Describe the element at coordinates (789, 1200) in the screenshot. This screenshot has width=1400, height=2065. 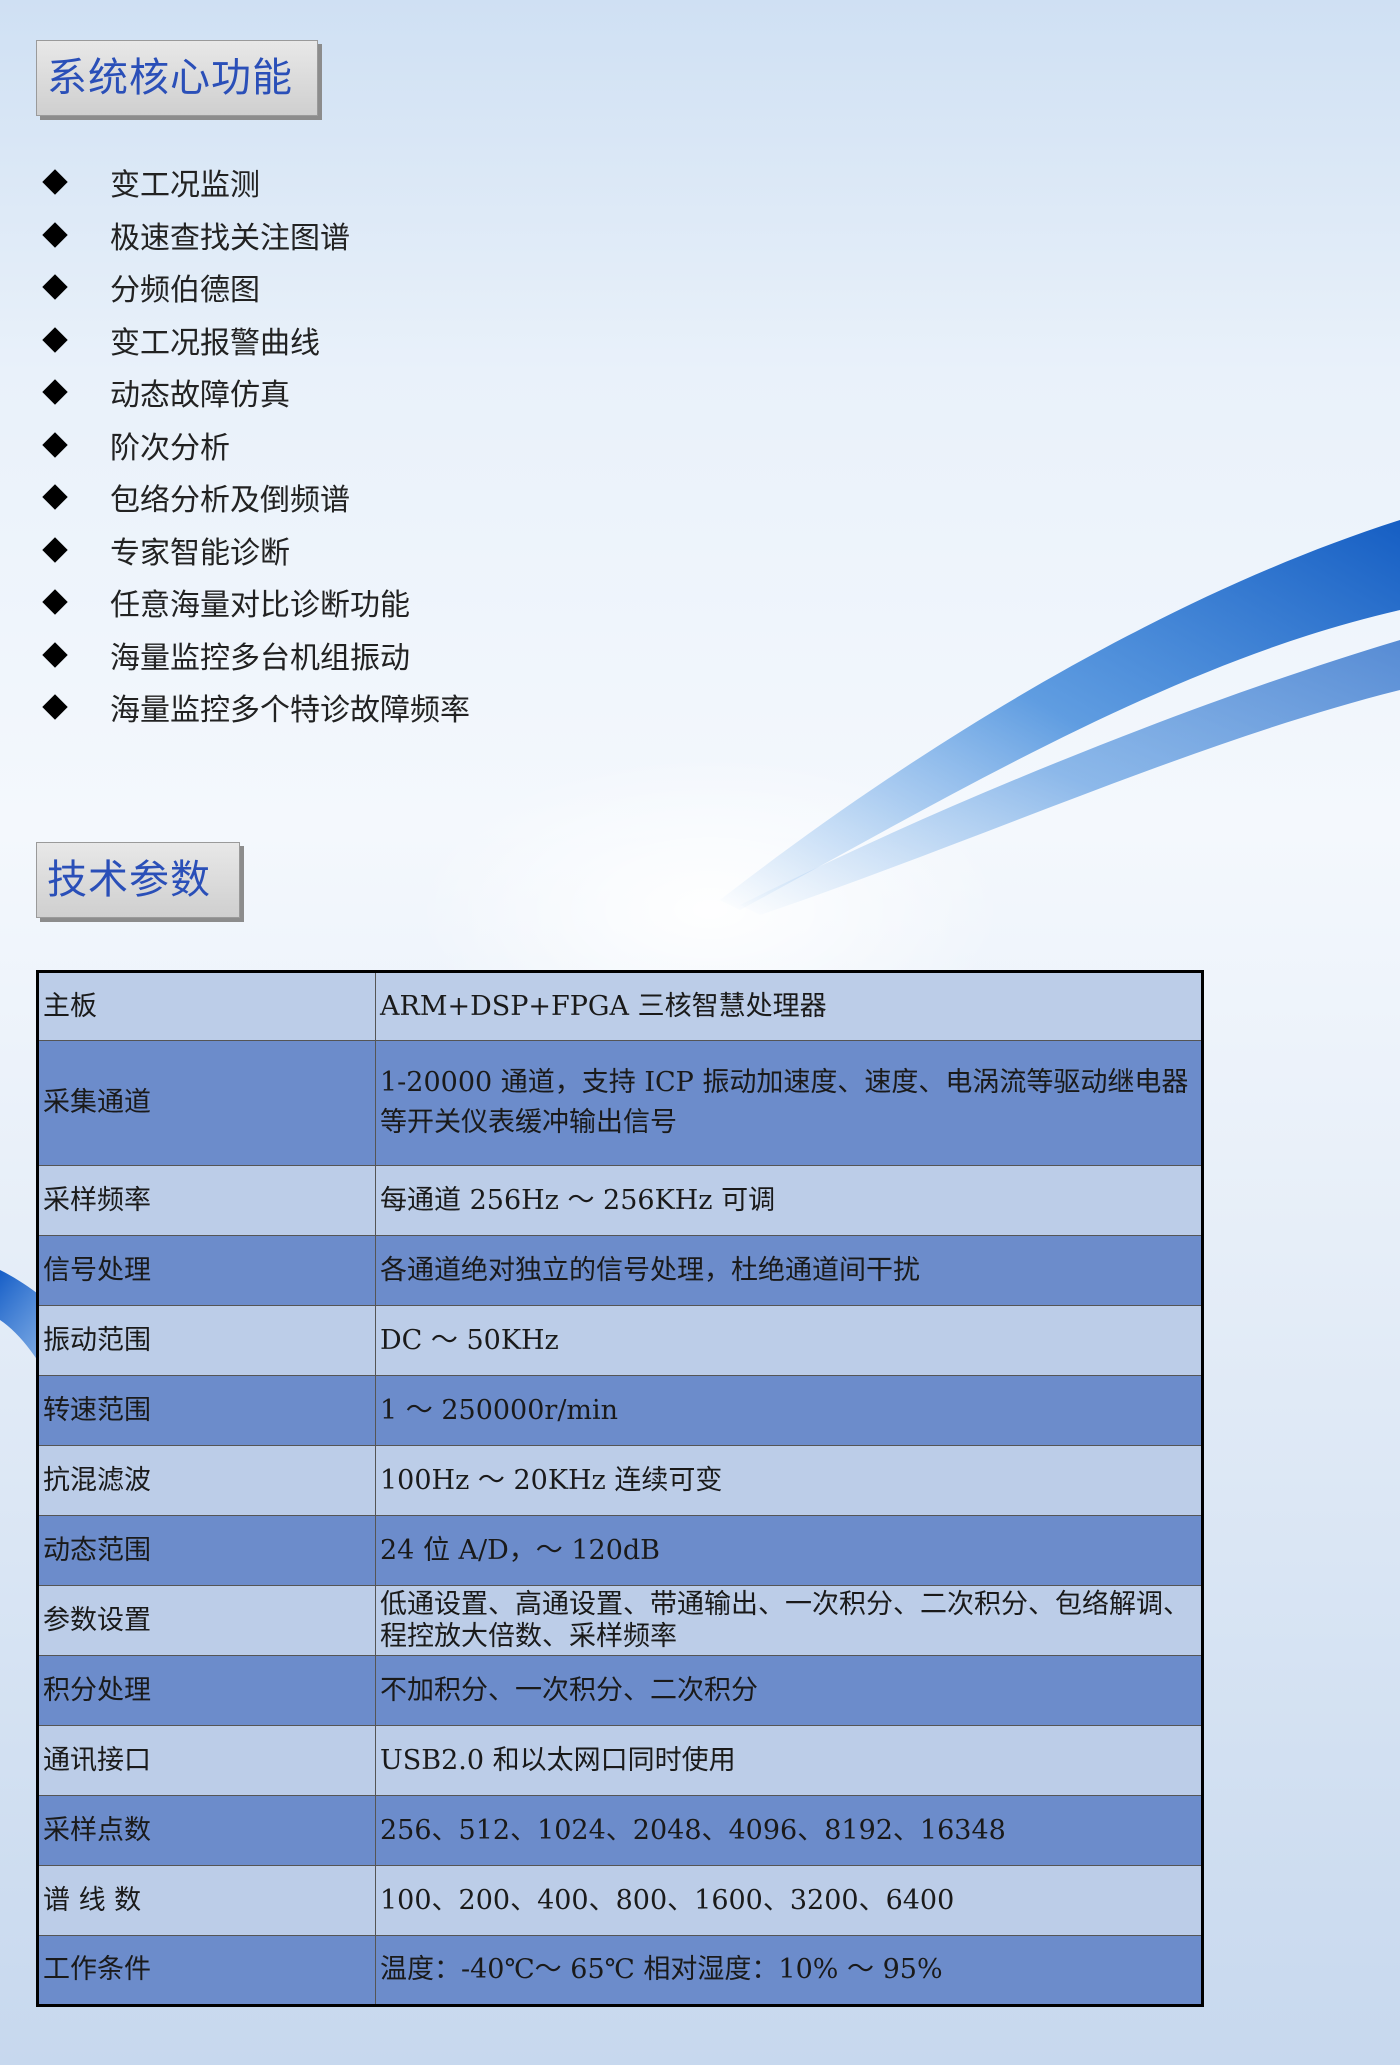
I see `param-value: 每通道 256Hz ～ 256KHz 可调` at that location.